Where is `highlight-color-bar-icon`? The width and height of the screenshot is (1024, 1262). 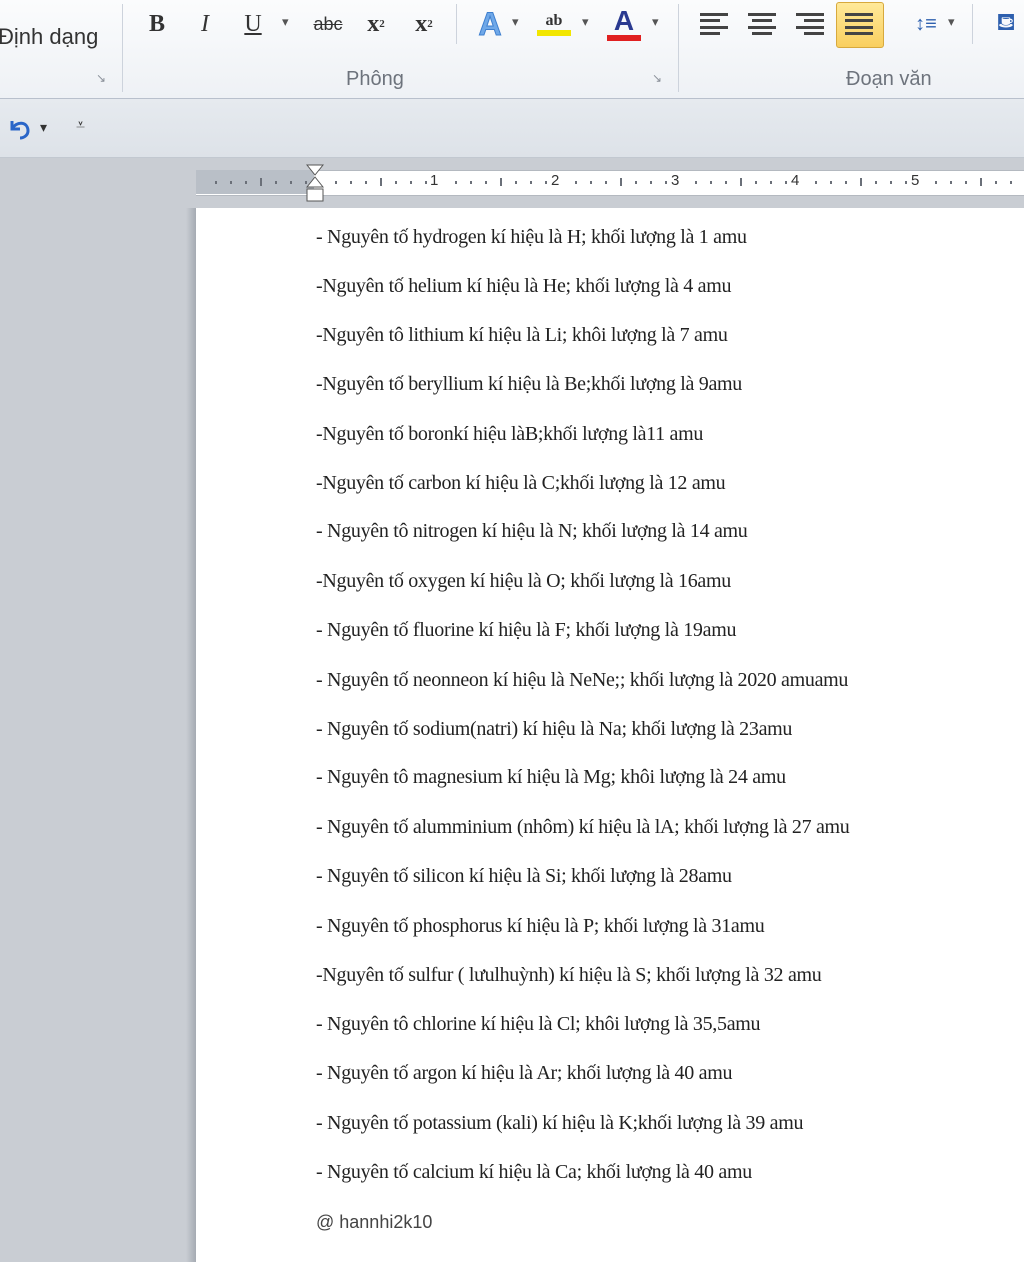
highlight-color-bar-icon is located at coordinates (554, 33).